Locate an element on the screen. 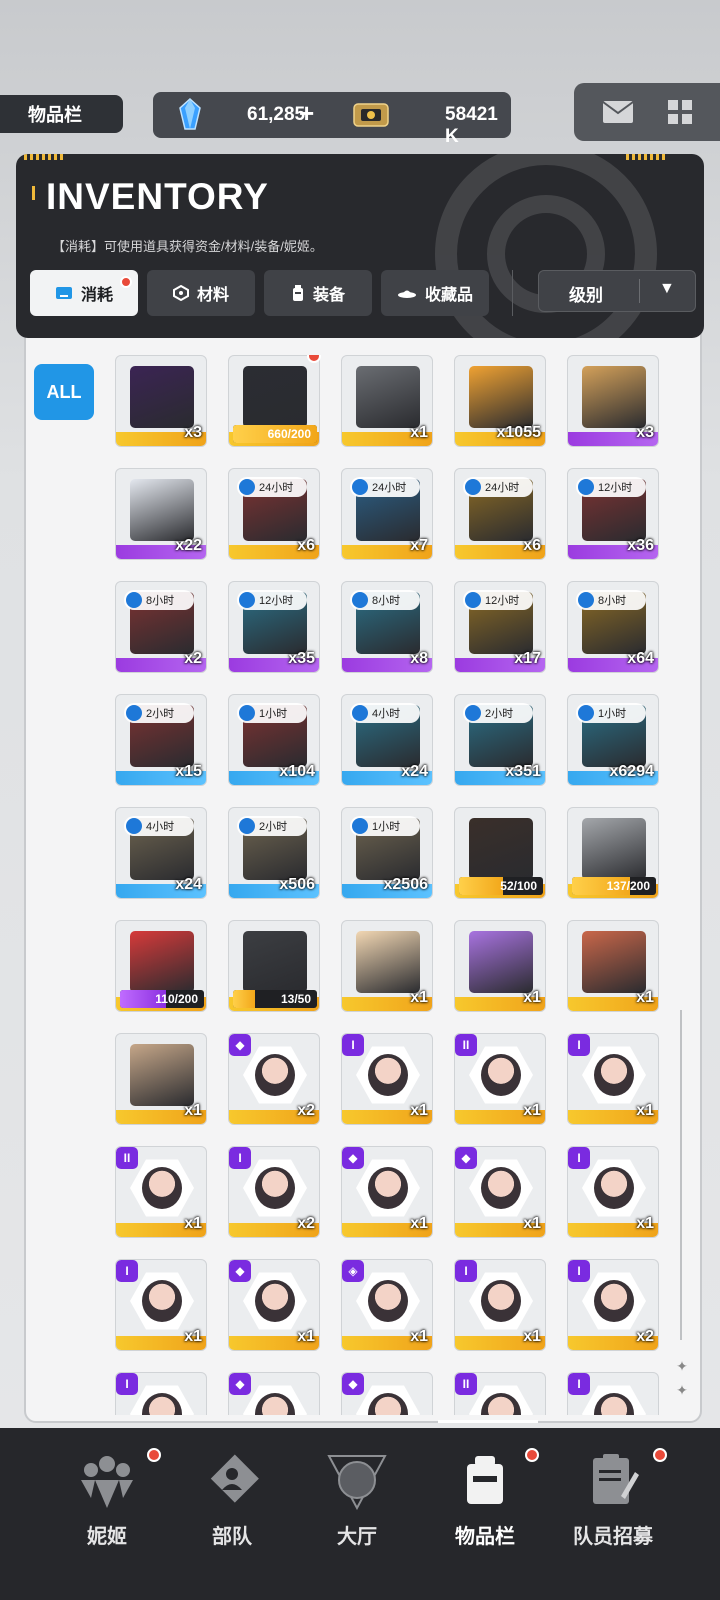 The height and width of the screenshot is (1600, 720). inventory-item-15-cake: x1 is located at coordinates (161, 1079).